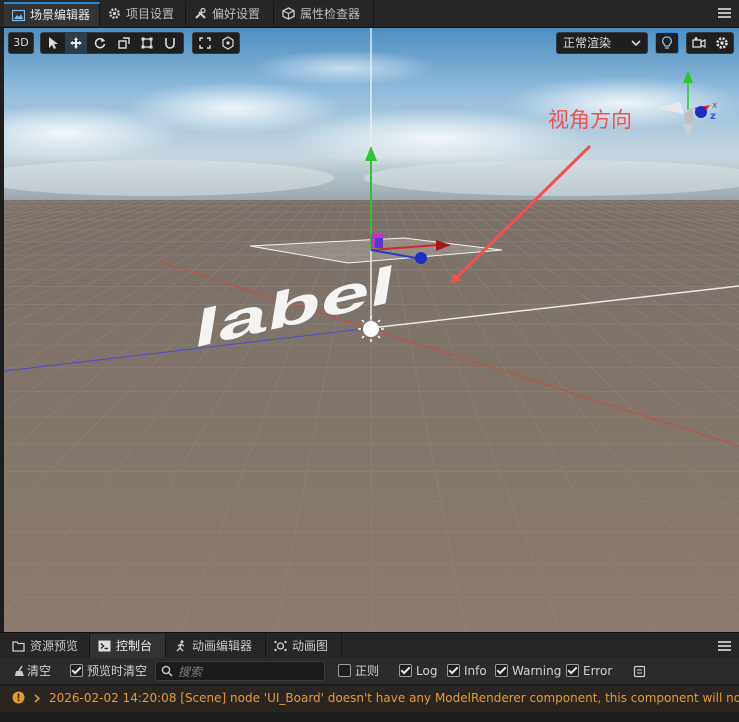  I want to click on bounds-icon, so click(205, 43).